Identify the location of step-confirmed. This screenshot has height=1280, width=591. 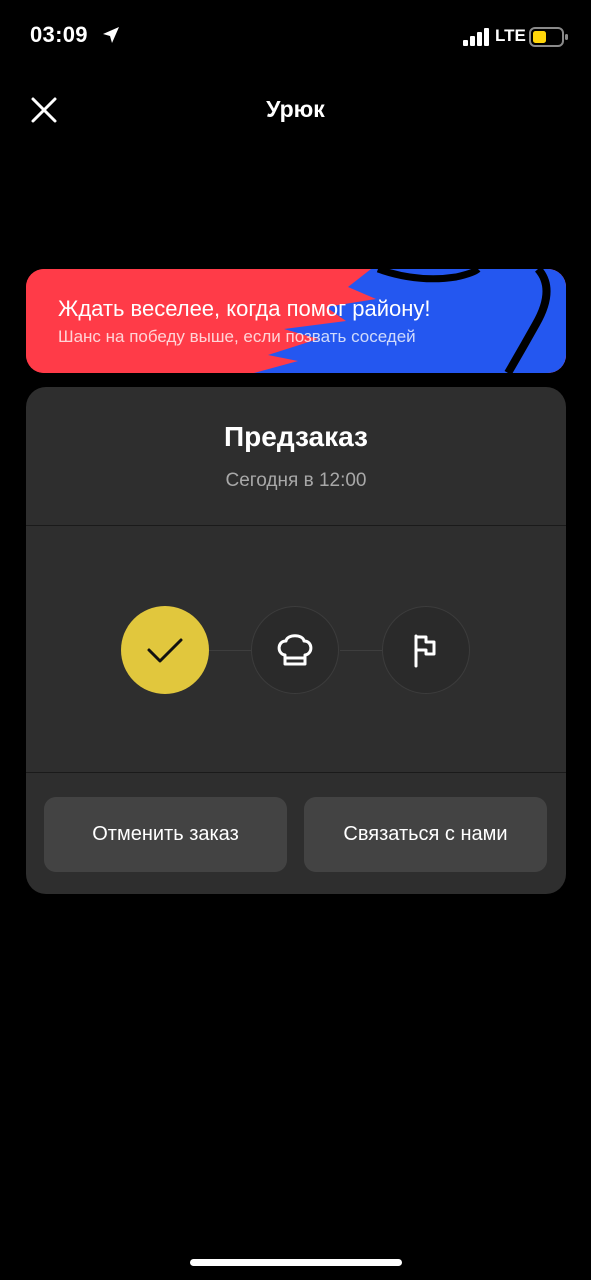
(165, 650).